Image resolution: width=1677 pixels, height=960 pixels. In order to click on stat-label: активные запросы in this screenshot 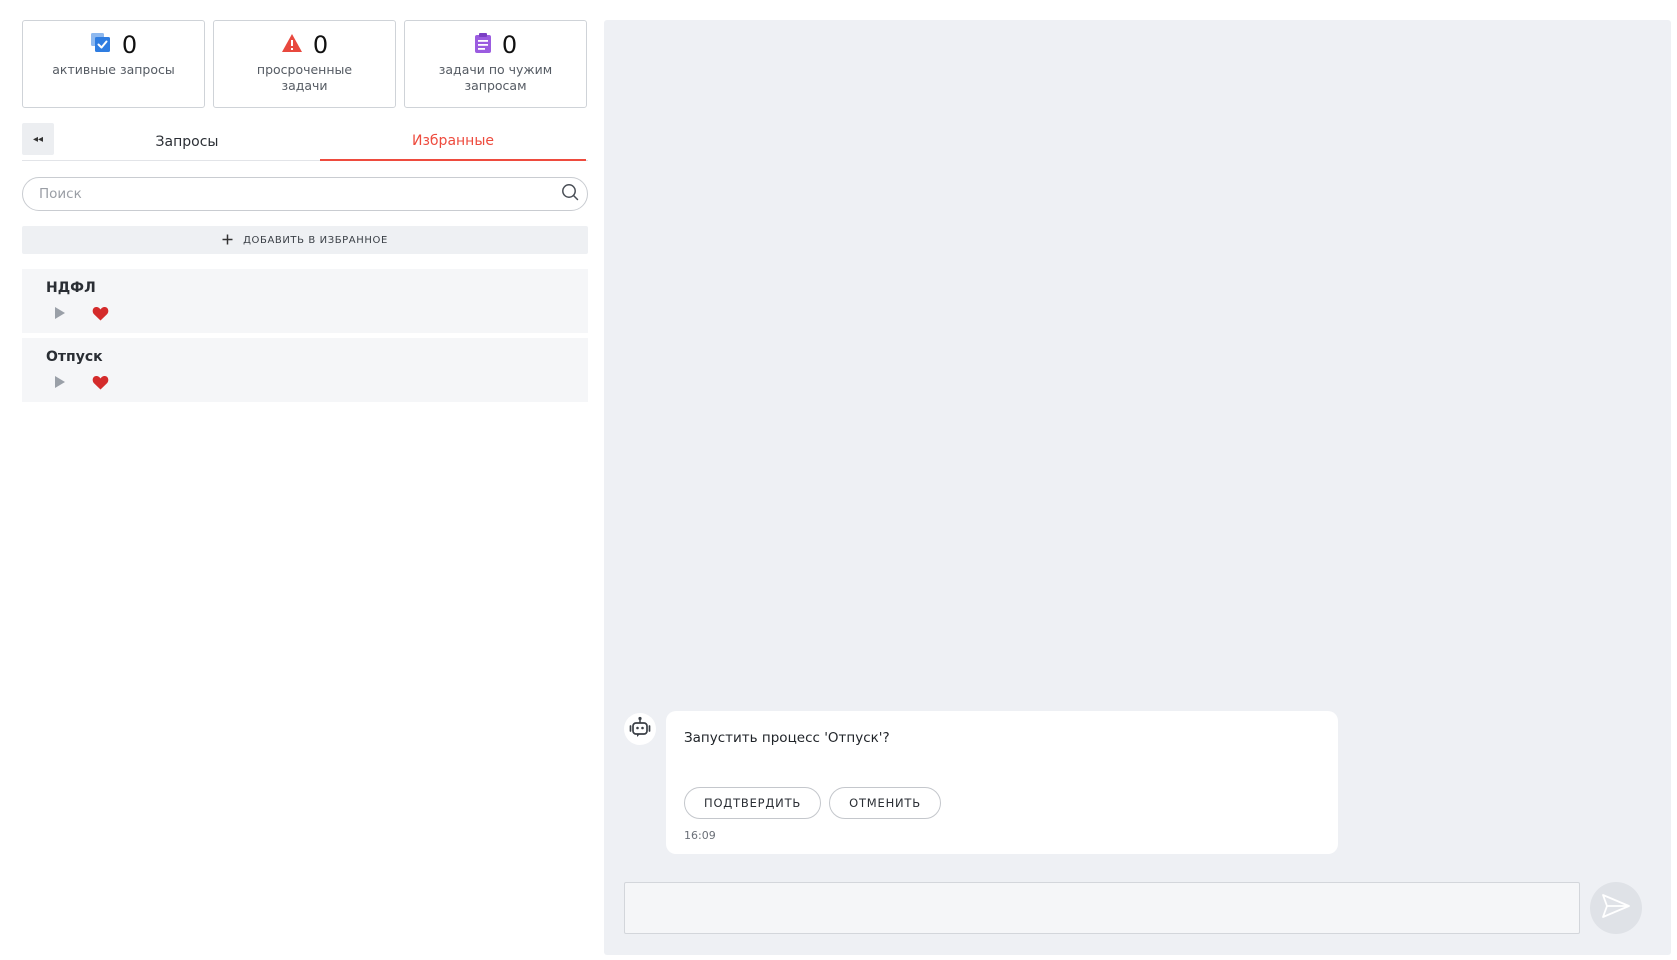, I will do `click(113, 69)`.